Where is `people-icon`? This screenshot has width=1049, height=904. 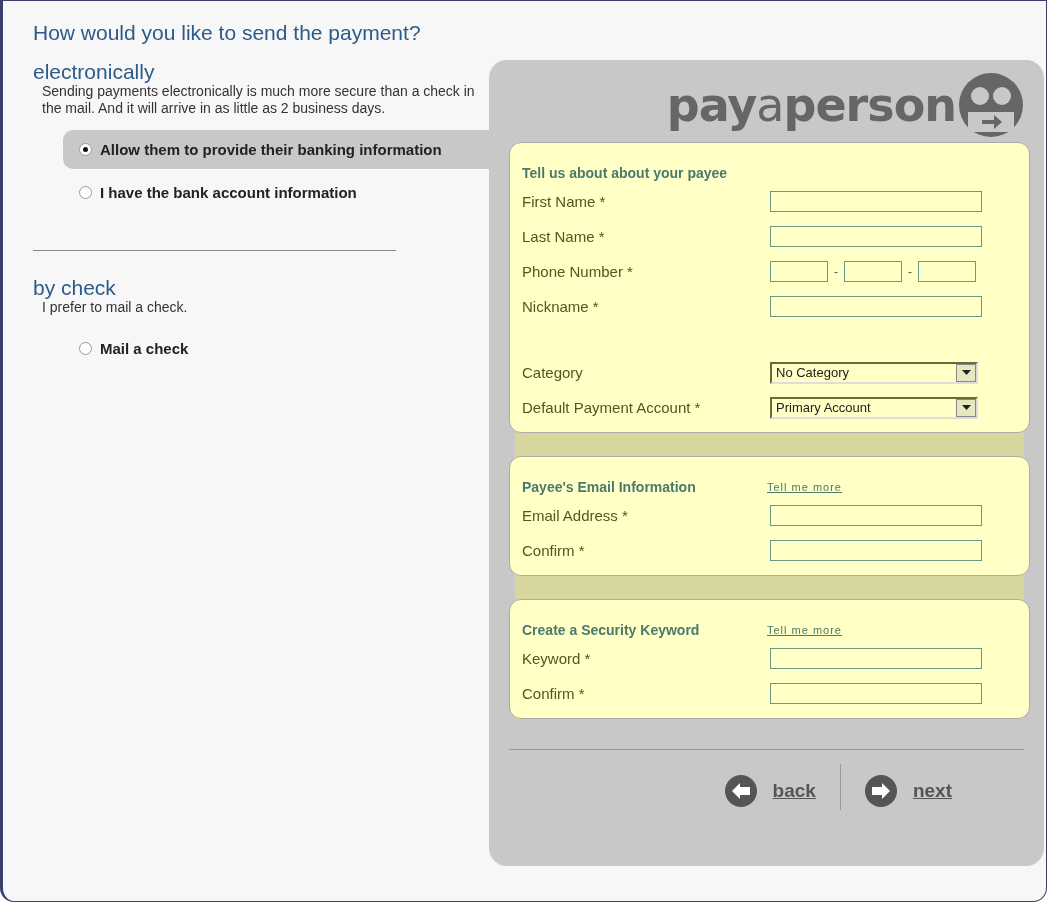 people-icon is located at coordinates (991, 105).